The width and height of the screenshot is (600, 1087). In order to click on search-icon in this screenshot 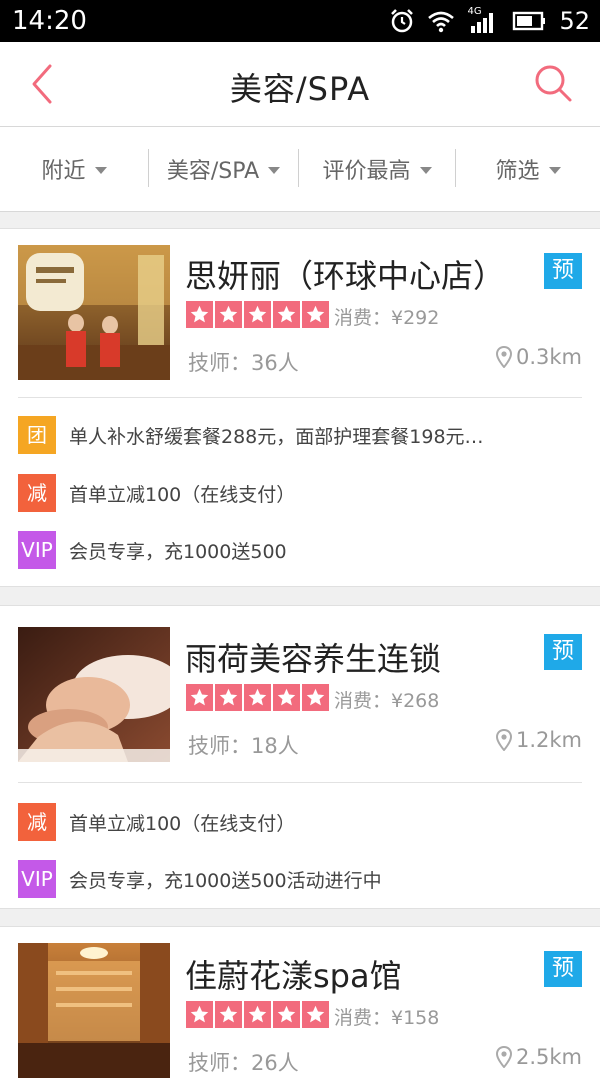, I will do `click(553, 83)`.